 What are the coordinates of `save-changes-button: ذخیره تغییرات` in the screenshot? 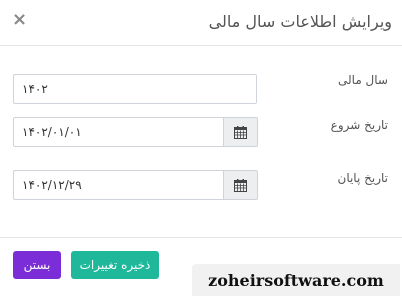 It's located at (115, 265).